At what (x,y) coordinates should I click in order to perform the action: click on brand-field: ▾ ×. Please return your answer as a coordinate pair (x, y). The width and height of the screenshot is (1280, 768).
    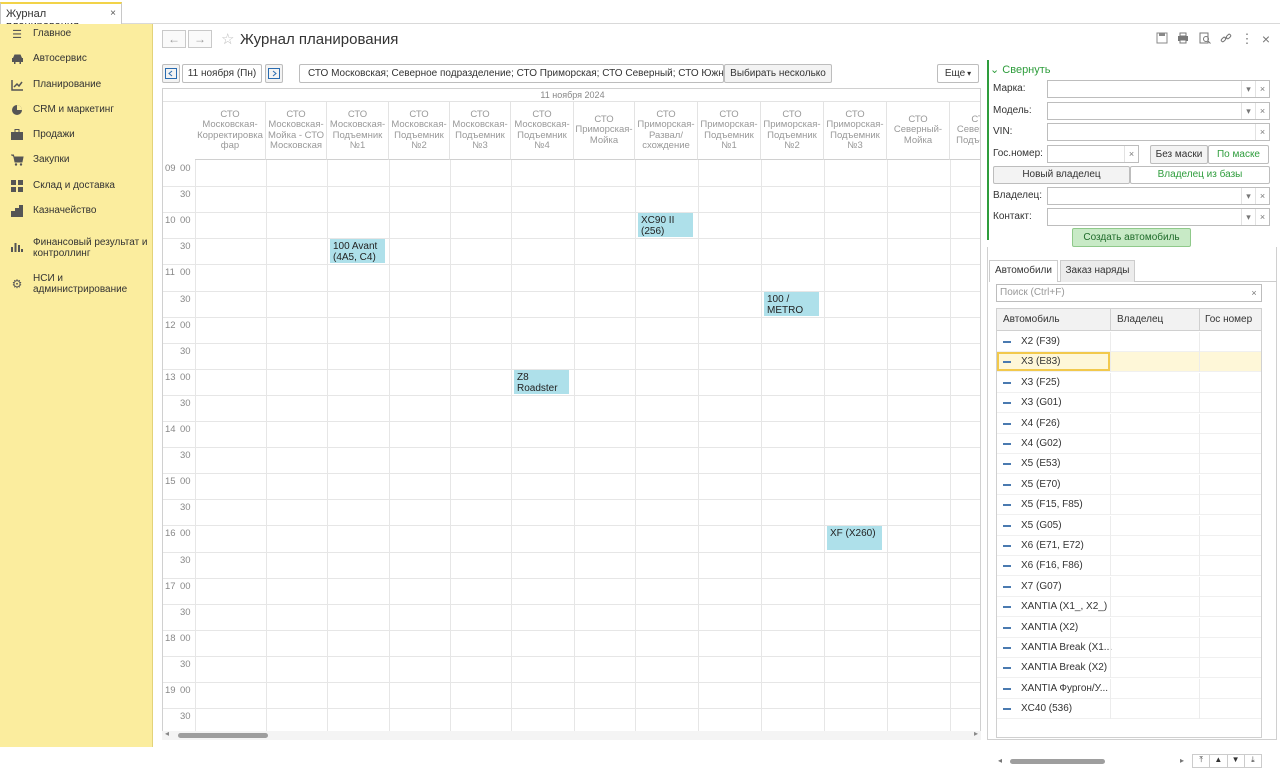
    Looking at the image, I should click on (1158, 89).